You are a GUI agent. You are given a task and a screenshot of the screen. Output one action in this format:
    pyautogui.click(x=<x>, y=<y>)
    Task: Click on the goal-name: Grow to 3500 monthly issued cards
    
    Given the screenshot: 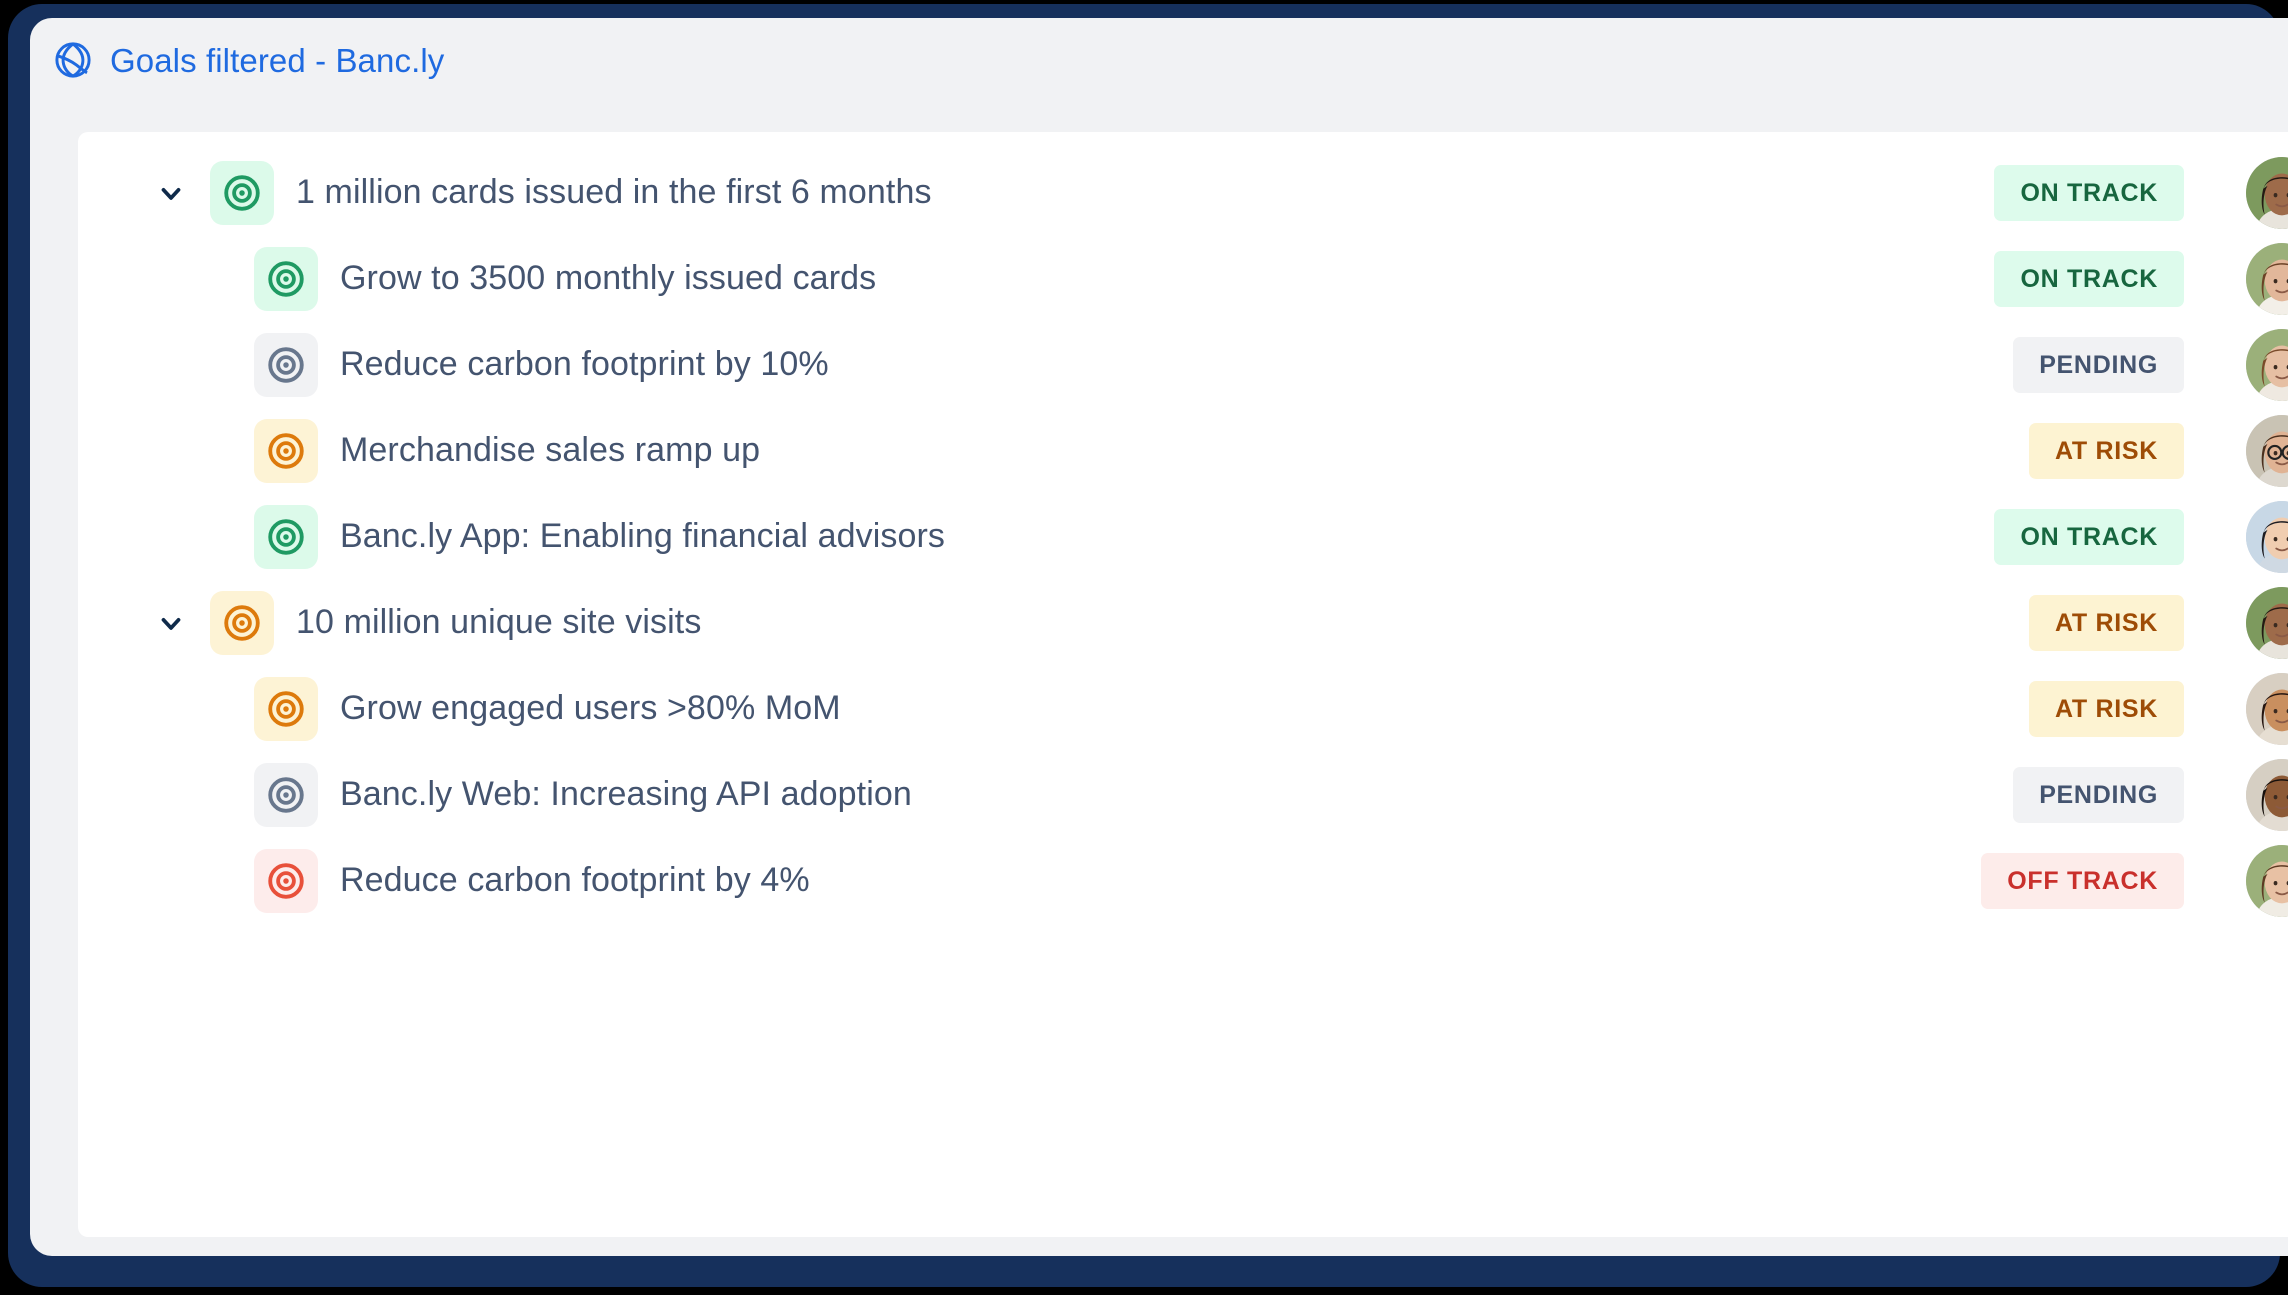 What is the action you would take?
    pyautogui.click(x=608, y=278)
    